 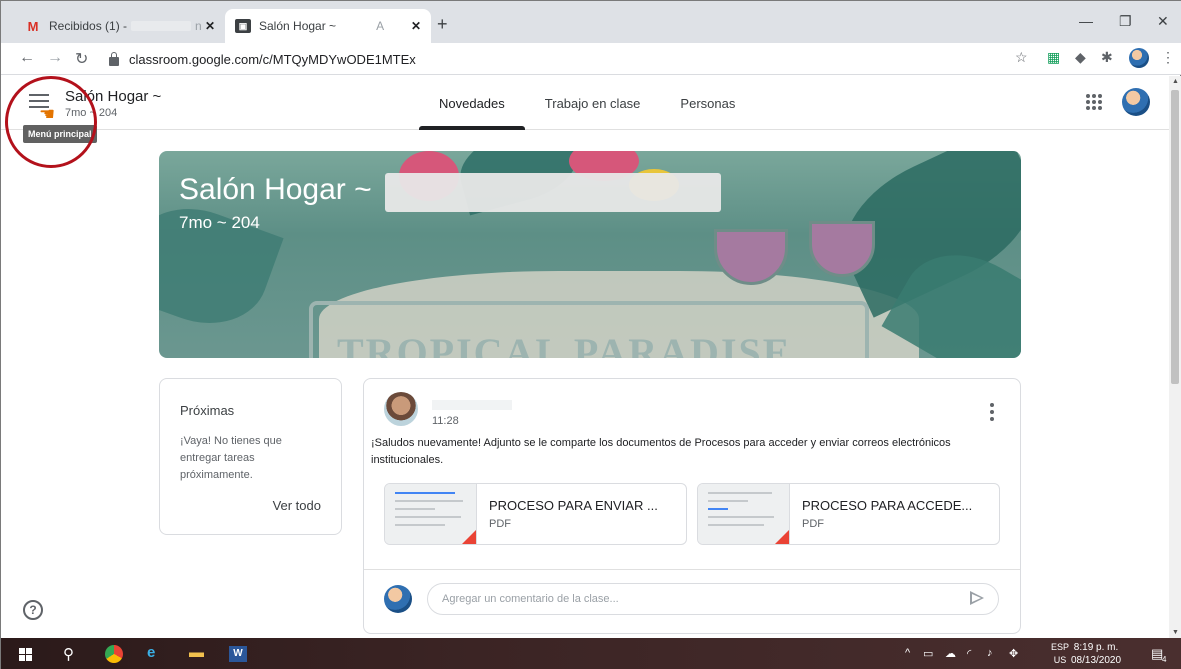 What do you see at coordinates (219, 222) in the screenshot?
I see `banner-subtitle: 7mo ~ 204` at bounding box center [219, 222].